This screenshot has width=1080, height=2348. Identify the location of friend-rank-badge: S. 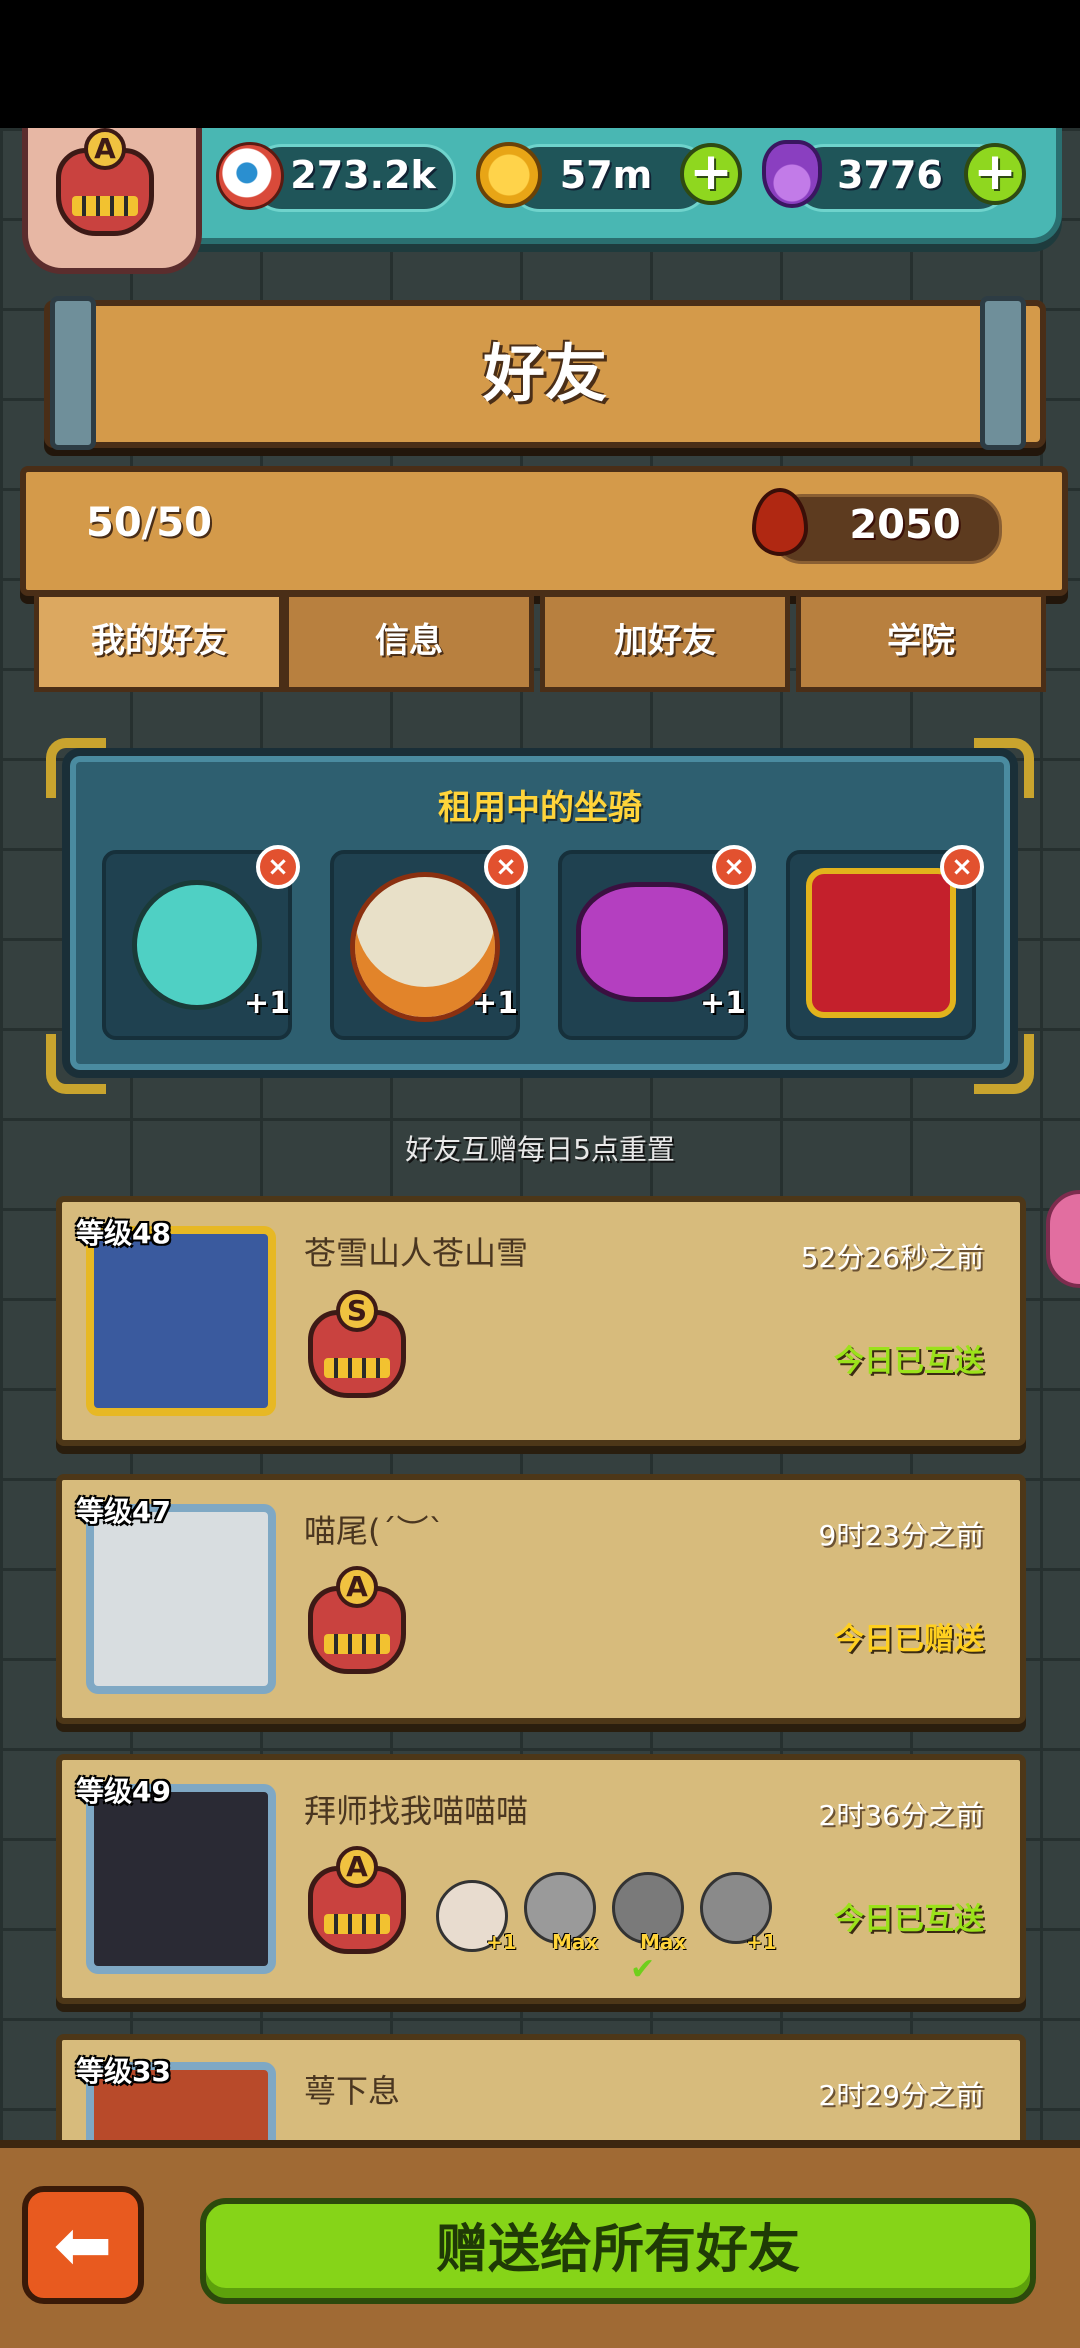
(357, 1345).